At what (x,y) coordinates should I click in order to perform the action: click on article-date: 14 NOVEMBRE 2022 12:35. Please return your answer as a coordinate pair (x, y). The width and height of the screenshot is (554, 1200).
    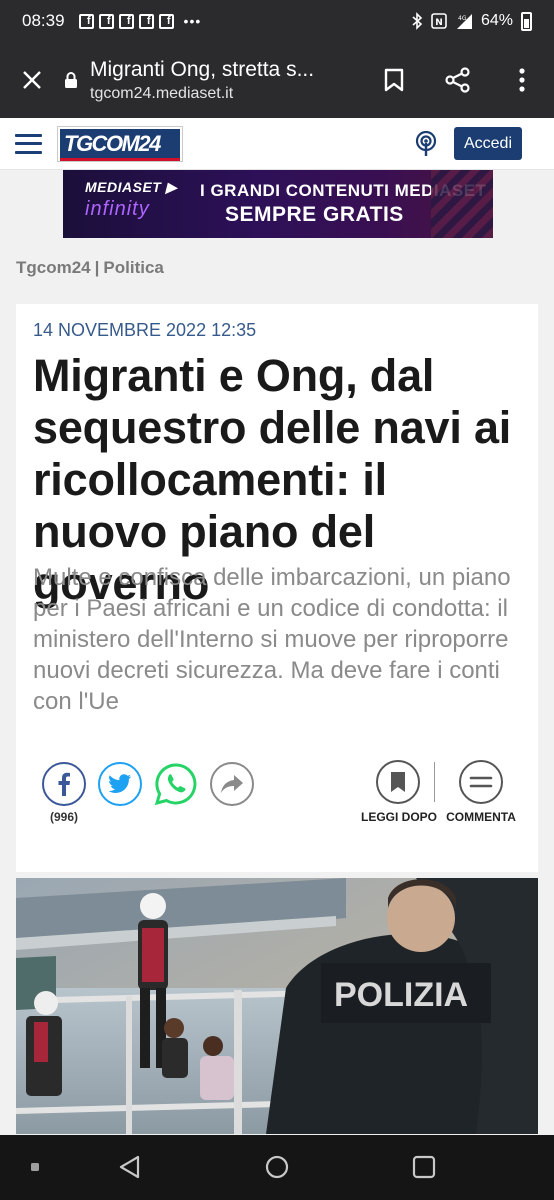
    Looking at the image, I should click on (145, 330).